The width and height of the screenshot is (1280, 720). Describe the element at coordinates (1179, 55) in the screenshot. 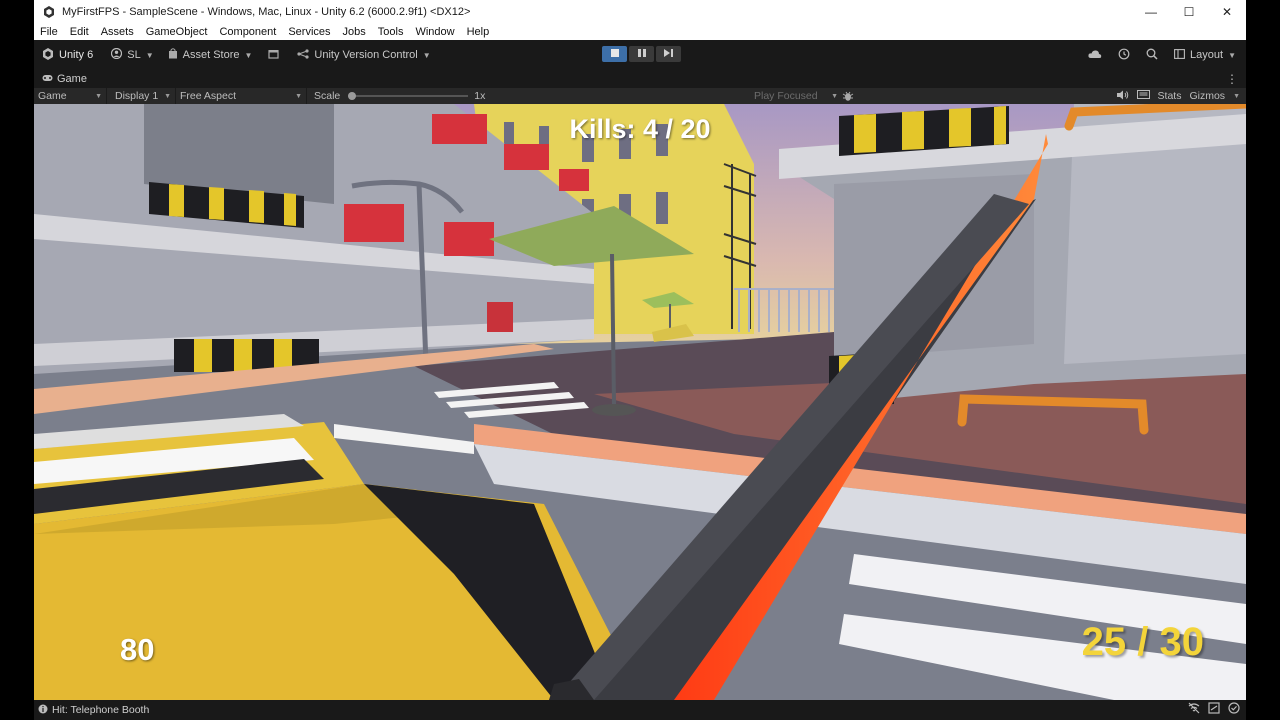

I see `layout-icon` at that location.